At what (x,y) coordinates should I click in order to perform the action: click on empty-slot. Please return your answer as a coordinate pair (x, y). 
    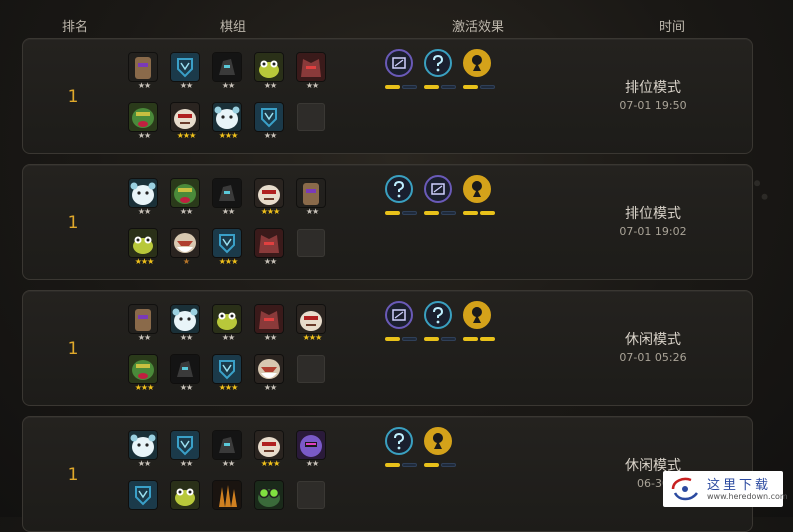
    Looking at the image, I should click on (311, 369).